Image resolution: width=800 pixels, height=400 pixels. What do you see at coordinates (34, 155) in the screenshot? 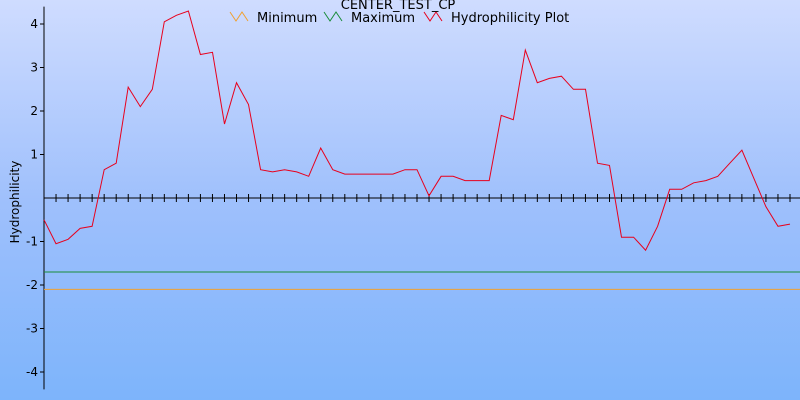
I see `y-tick-label: 1` at bounding box center [34, 155].